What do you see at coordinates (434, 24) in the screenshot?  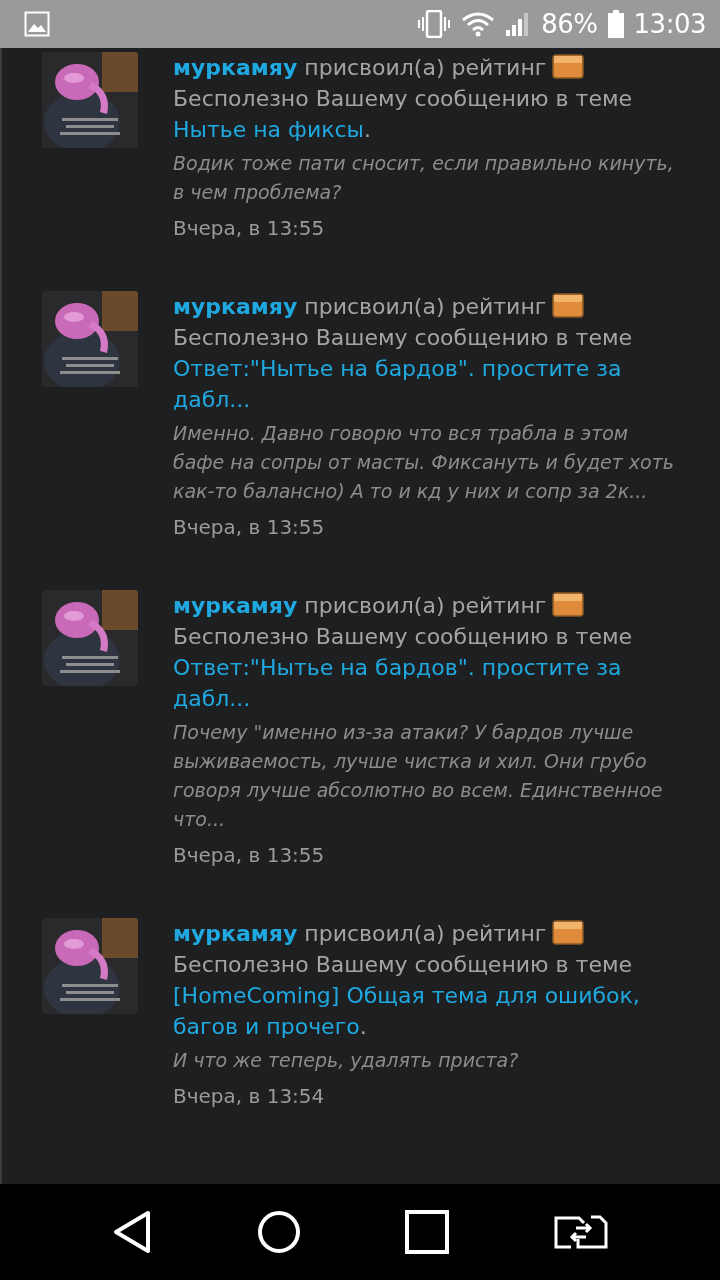 I see `vibrate-icon` at bounding box center [434, 24].